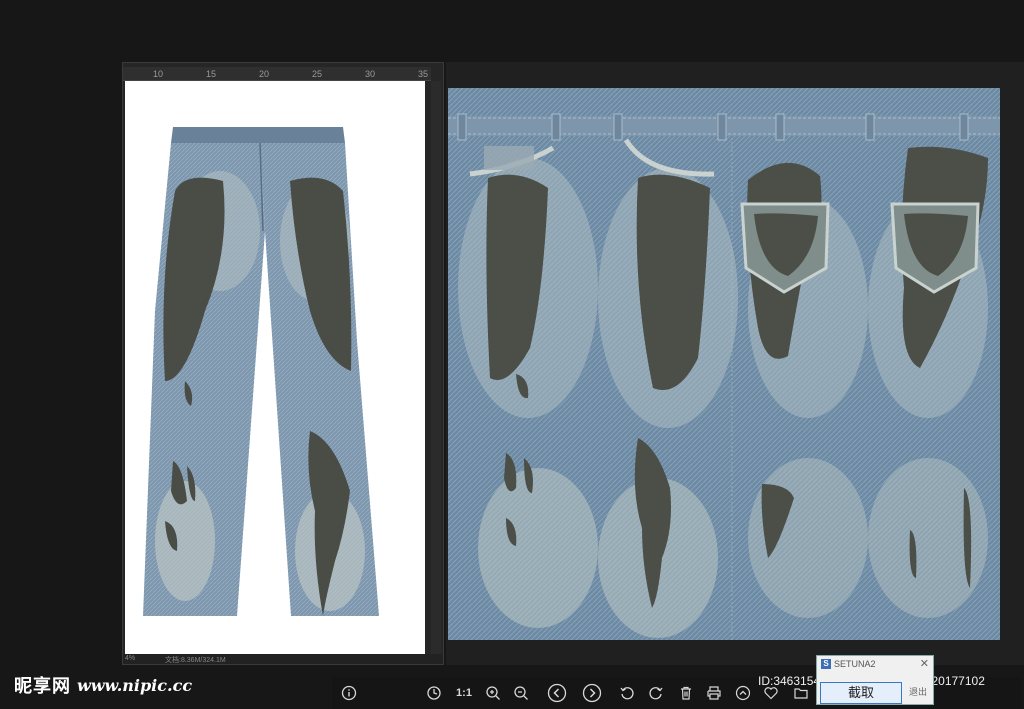 This screenshot has height=709, width=1024. I want to click on capture-button: 截取, so click(861, 693).